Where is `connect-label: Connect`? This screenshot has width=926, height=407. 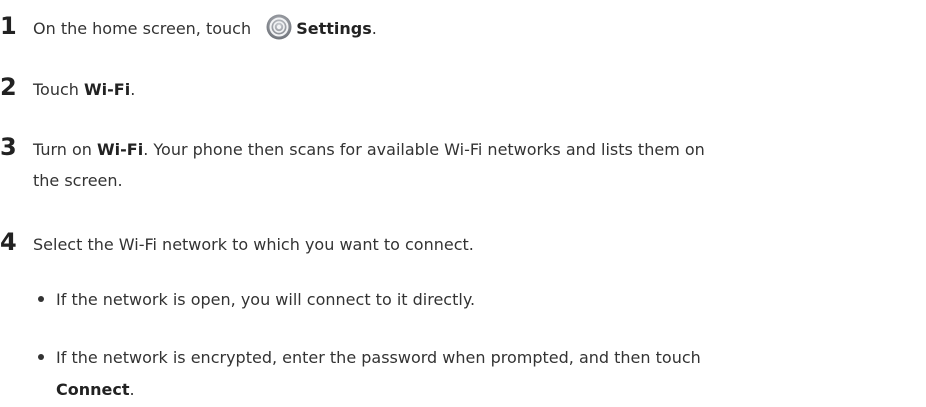 connect-label: Connect is located at coordinates (93, 389).